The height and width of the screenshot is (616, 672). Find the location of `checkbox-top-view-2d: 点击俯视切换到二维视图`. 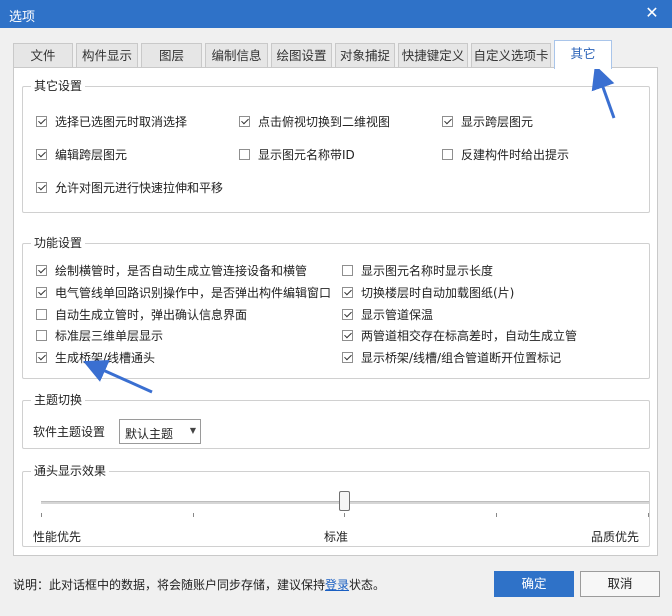

checkbox-top-view-2d: 点击俯视切换到二维视图 is located at coordinates (314, 121).